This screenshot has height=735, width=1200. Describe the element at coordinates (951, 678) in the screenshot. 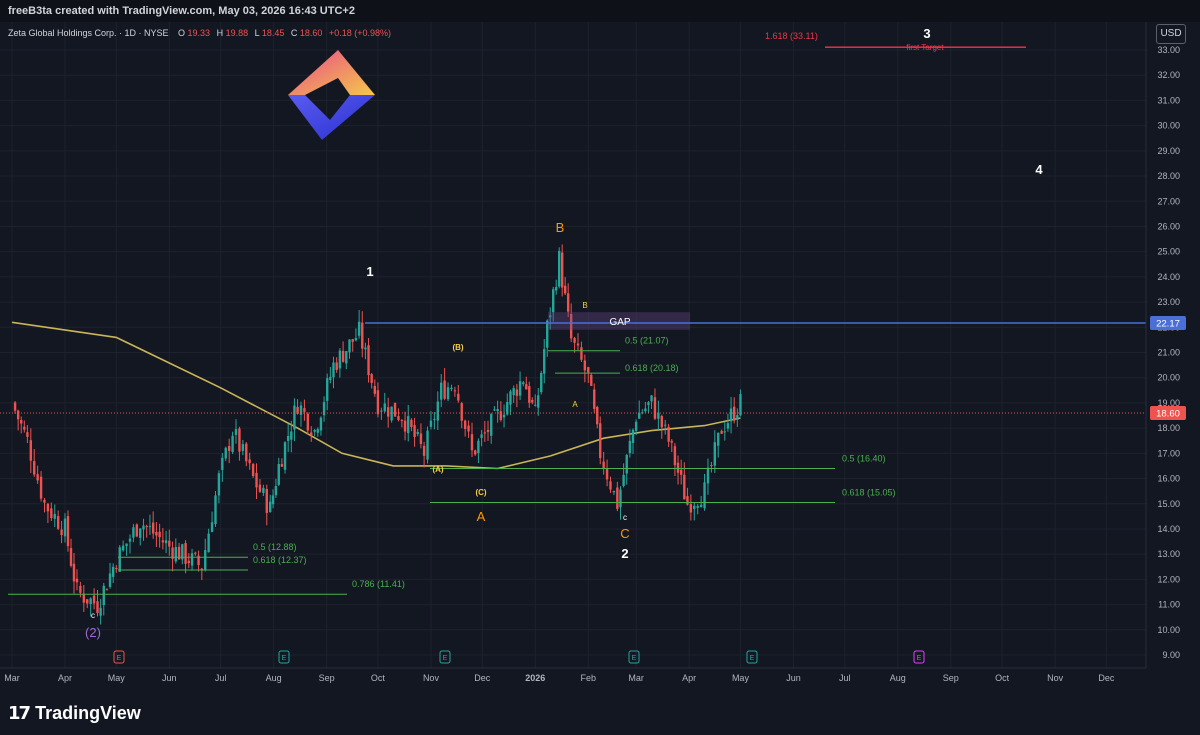

I see `x-tick-label: Sep` at that location.